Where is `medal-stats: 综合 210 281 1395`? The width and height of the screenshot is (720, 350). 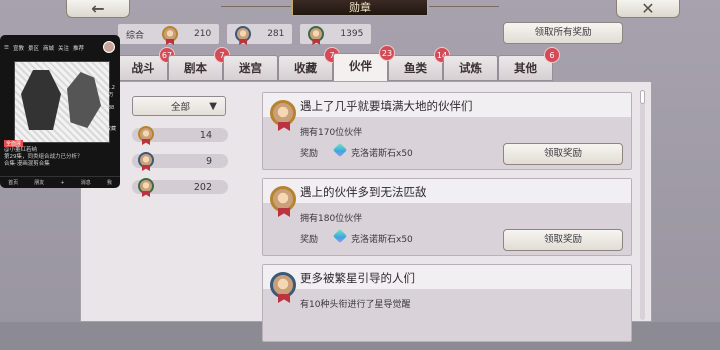
medal-stats: 综合 210 281 1395 is located at coordinates (245, 34).